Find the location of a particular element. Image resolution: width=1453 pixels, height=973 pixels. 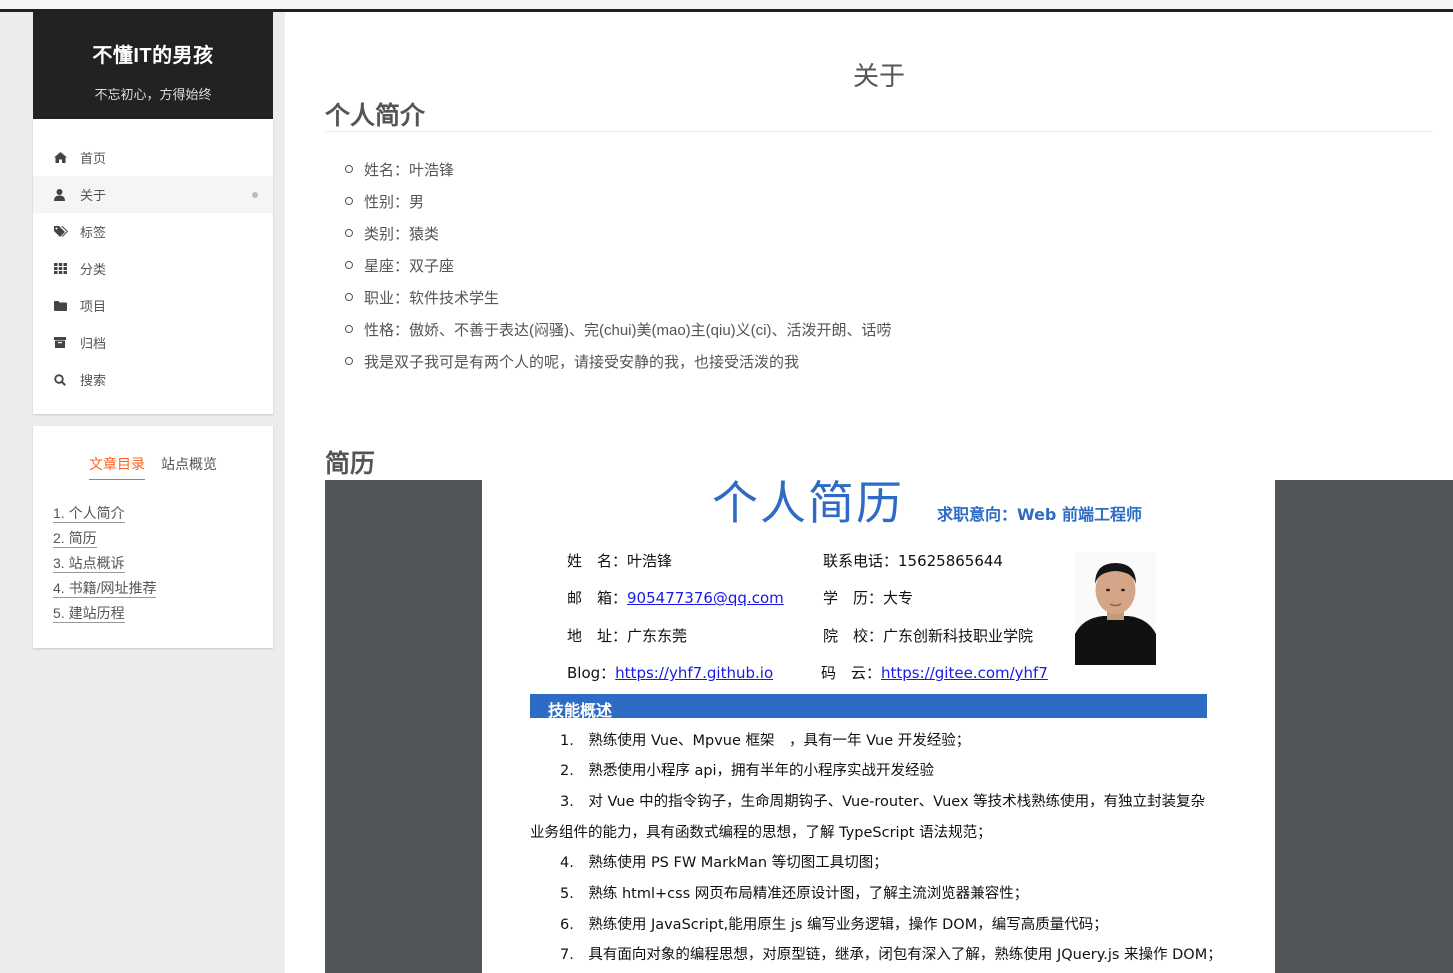

folder-icon is located at coordinates (67, 305).